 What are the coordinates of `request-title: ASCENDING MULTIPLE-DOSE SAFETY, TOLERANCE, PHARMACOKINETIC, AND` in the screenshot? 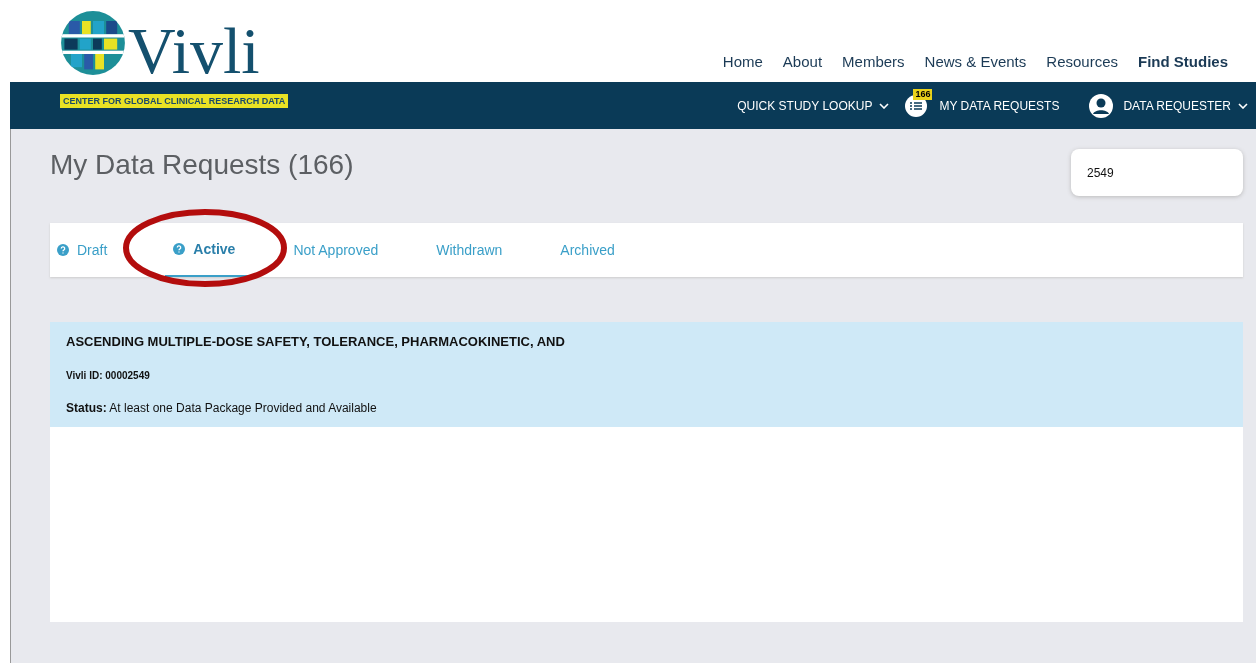 It's located at (316, 341).